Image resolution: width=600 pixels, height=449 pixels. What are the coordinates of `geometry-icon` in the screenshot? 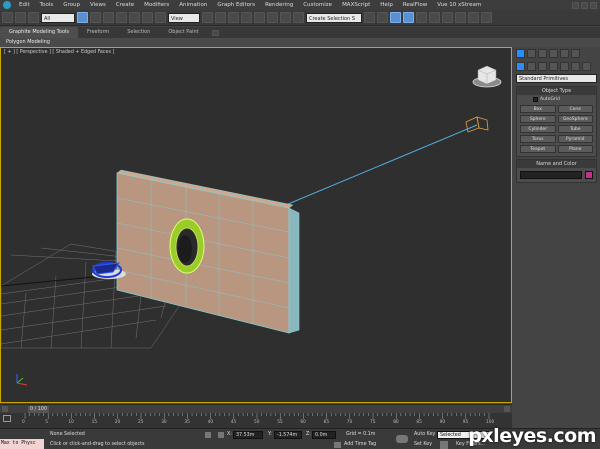 It's located at (520, 66).